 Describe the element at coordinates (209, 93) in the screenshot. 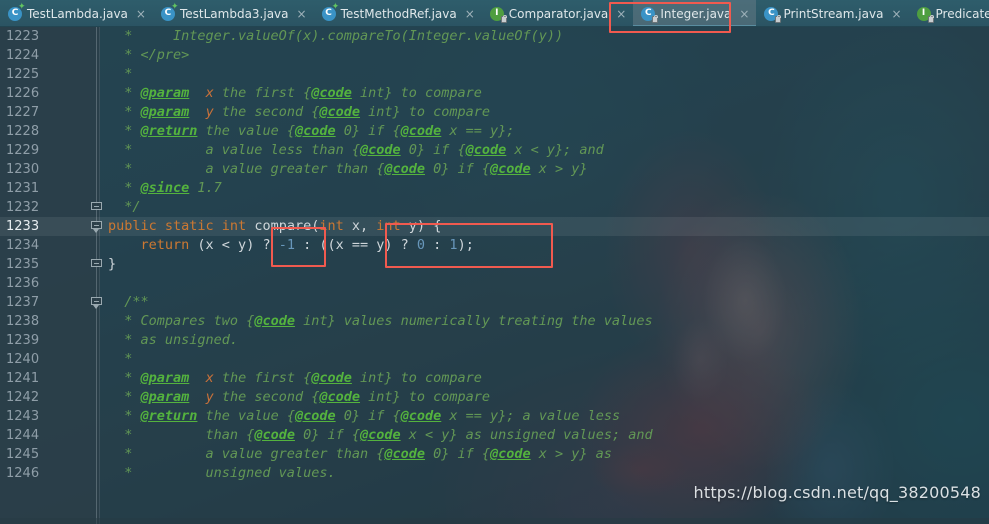

I see `token-param: x` at that location.